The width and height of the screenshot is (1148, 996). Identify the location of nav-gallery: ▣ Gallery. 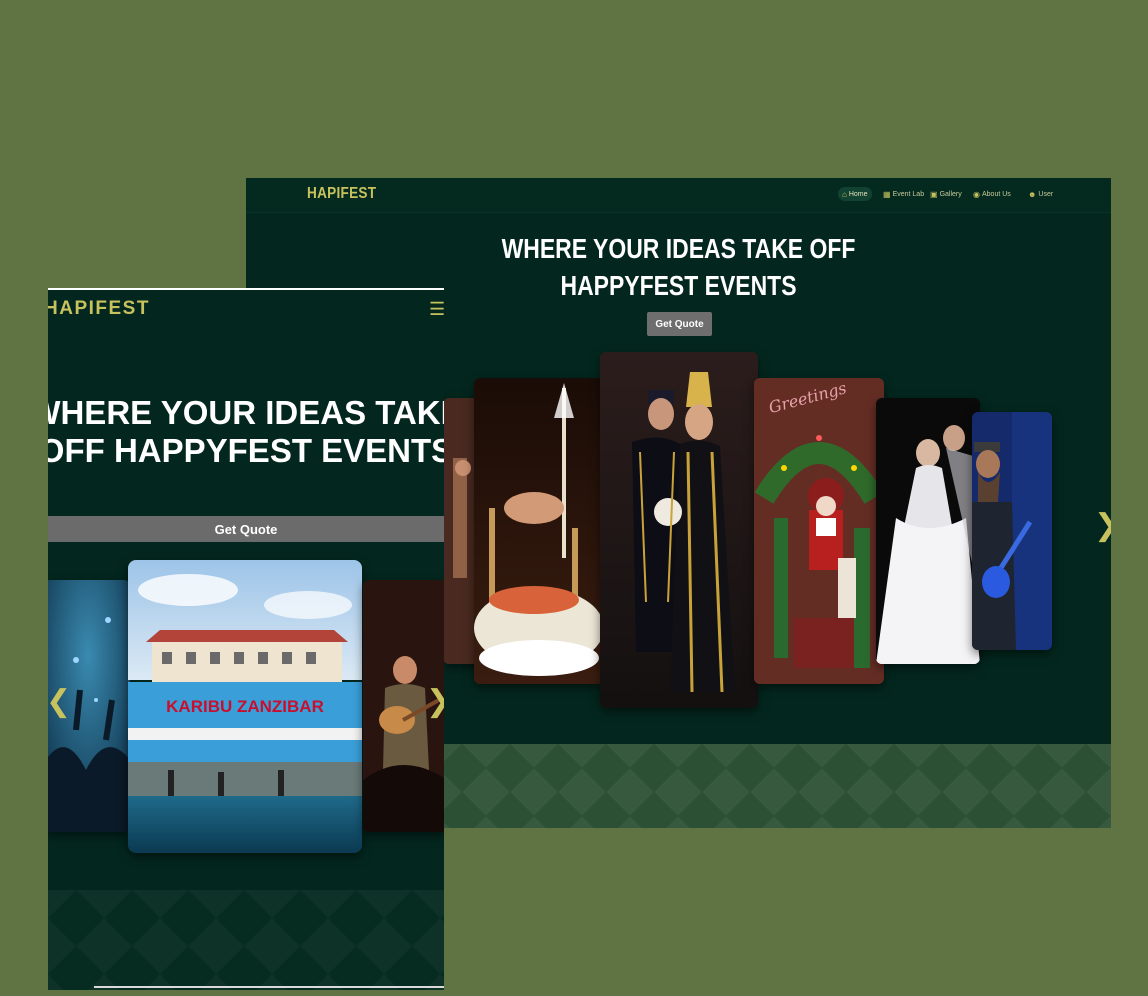
(946, 194).